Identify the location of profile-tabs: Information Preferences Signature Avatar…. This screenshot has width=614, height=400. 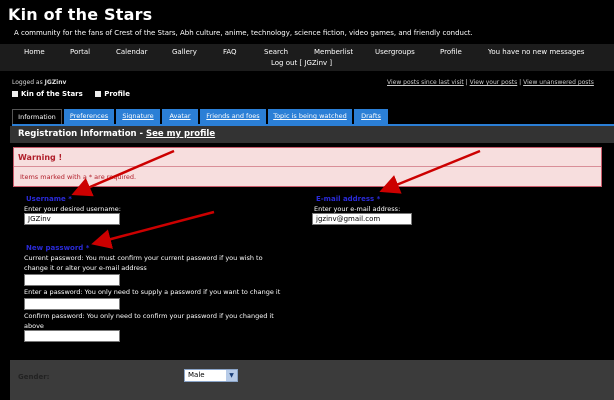
(313, 116).